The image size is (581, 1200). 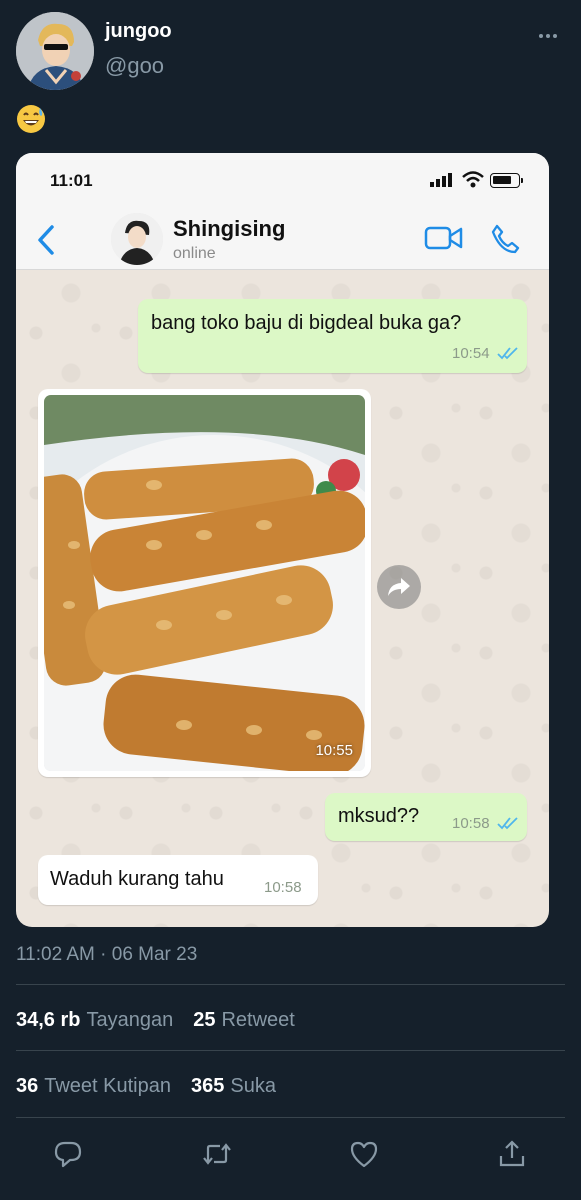 I want to click on views-stat: 34,6 rb Tayangan, so click(x=94, y=1020).